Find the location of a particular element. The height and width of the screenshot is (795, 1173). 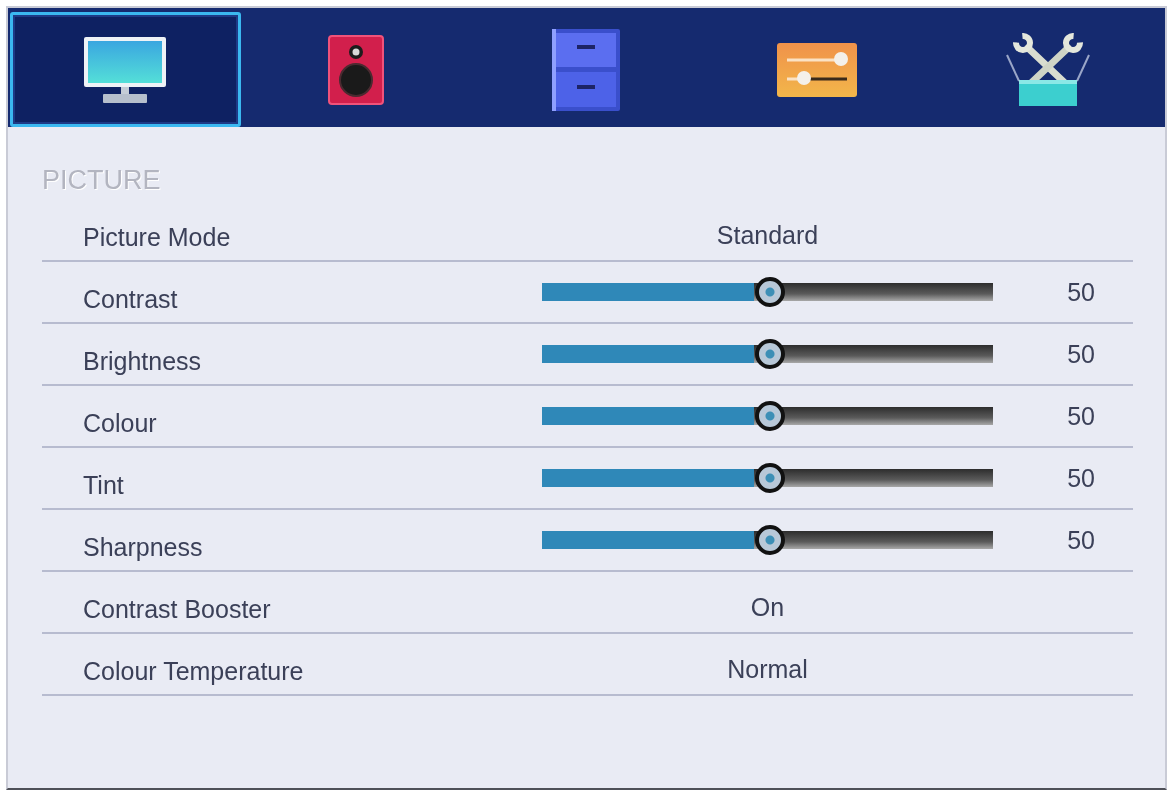

setting-label: Brightness is located at coordinates (142, 360).